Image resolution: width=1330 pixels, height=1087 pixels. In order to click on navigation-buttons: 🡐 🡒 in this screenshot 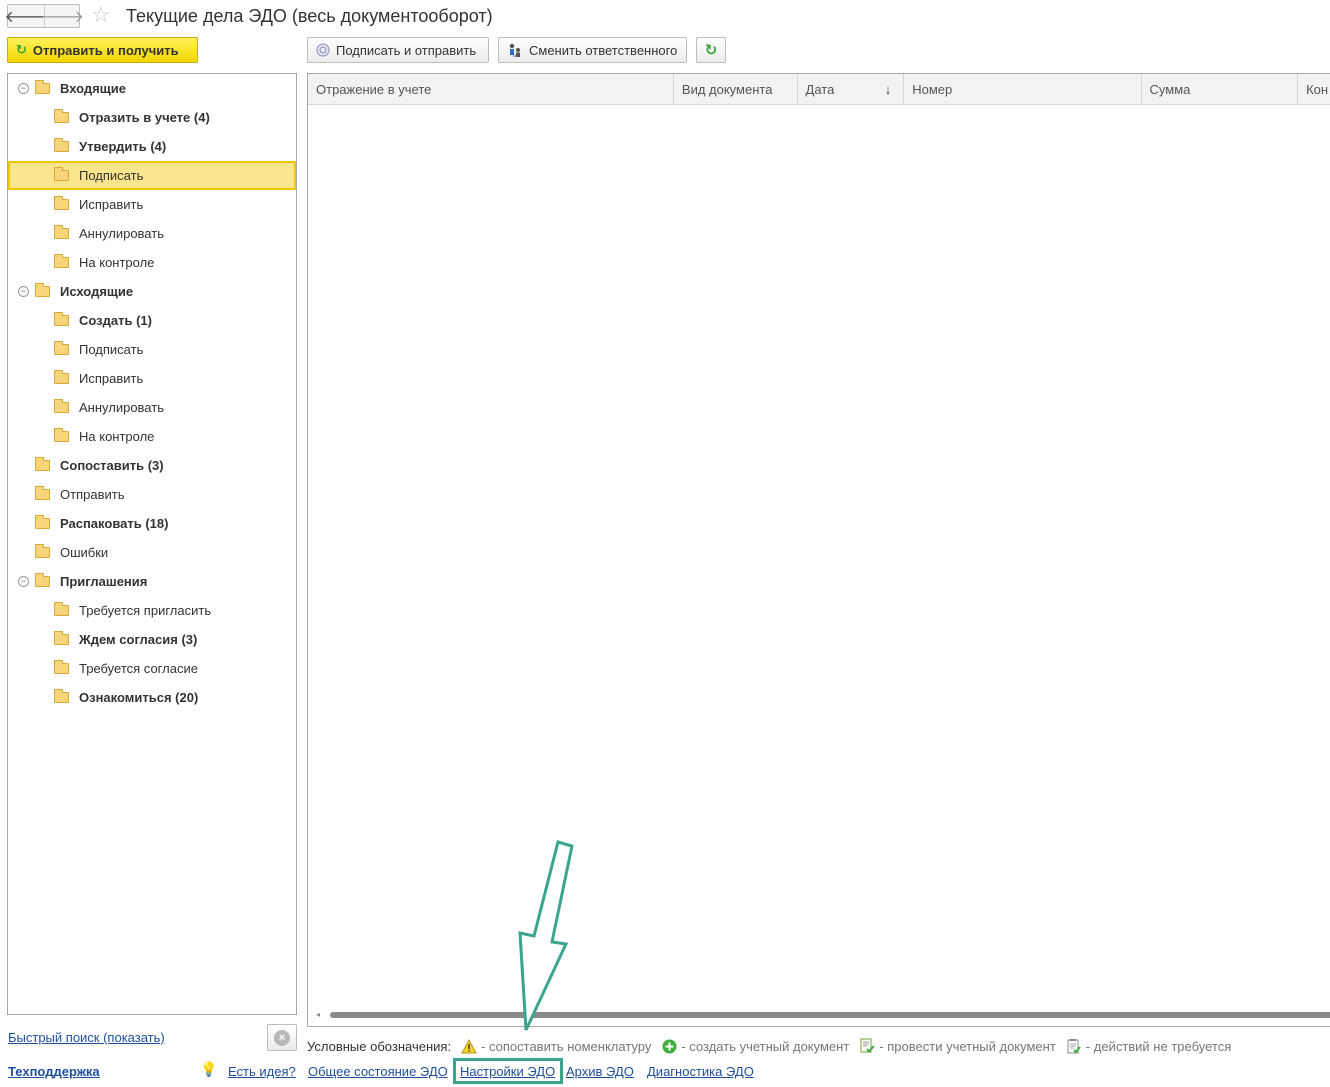, I will do `click(44, 16)`.